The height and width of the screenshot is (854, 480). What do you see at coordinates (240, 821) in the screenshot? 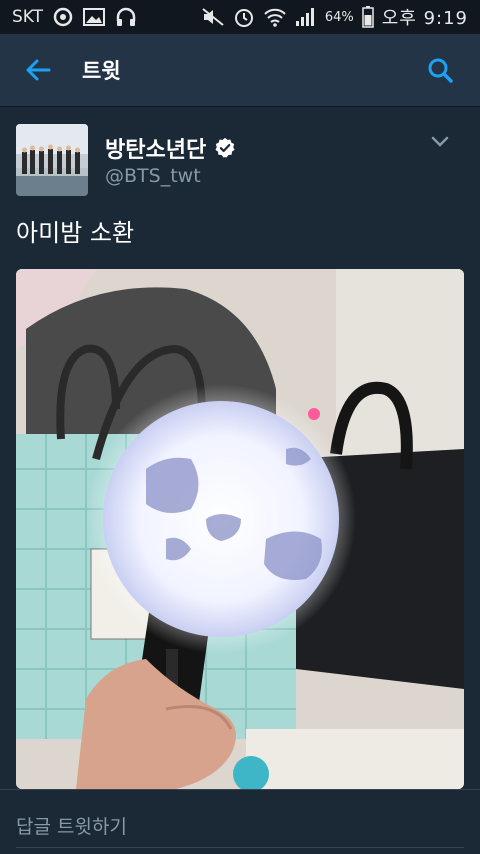
I see `reply-bar: 답글 트윗하기` at bounding box center [240, 821].